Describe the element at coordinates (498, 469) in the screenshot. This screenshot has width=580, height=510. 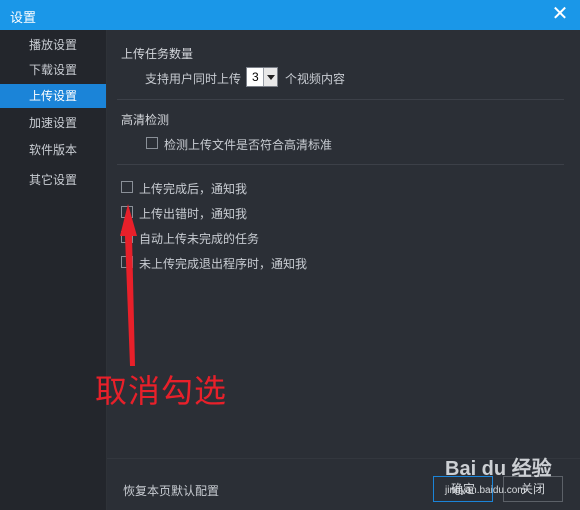
I see `watermark-logo: Bai du 经验` at that location.